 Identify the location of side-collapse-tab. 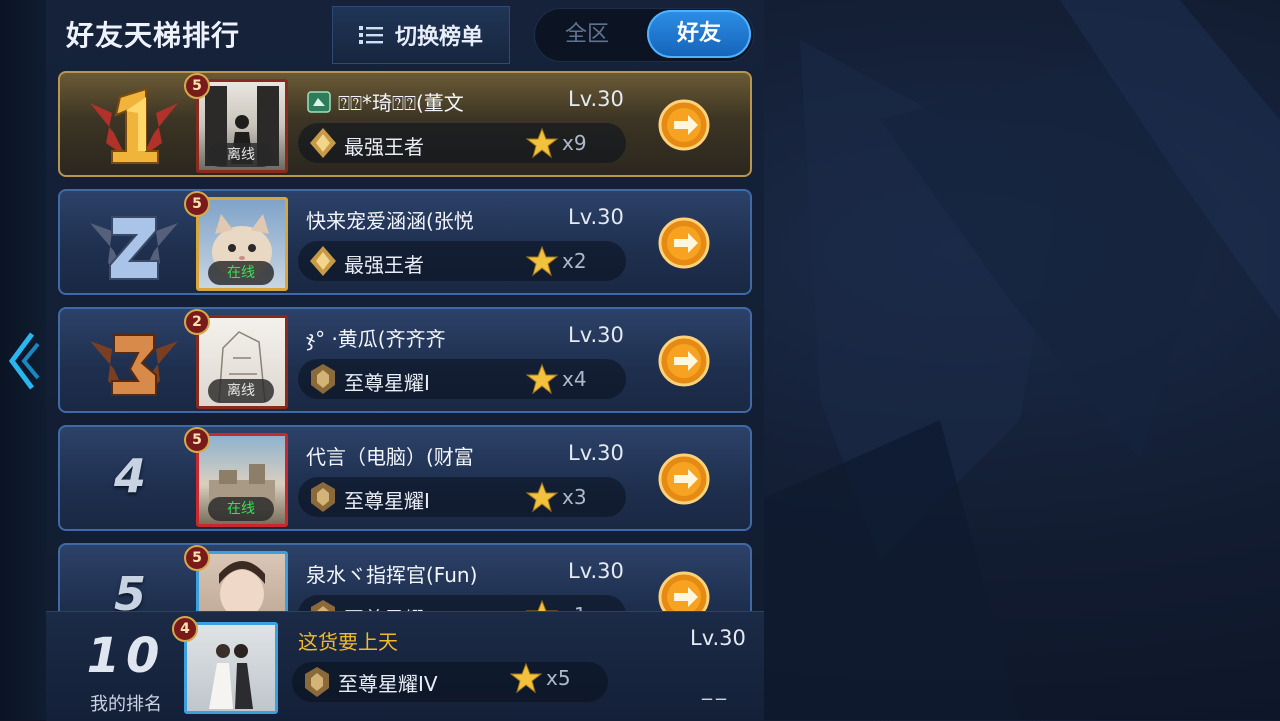
(23, 360).